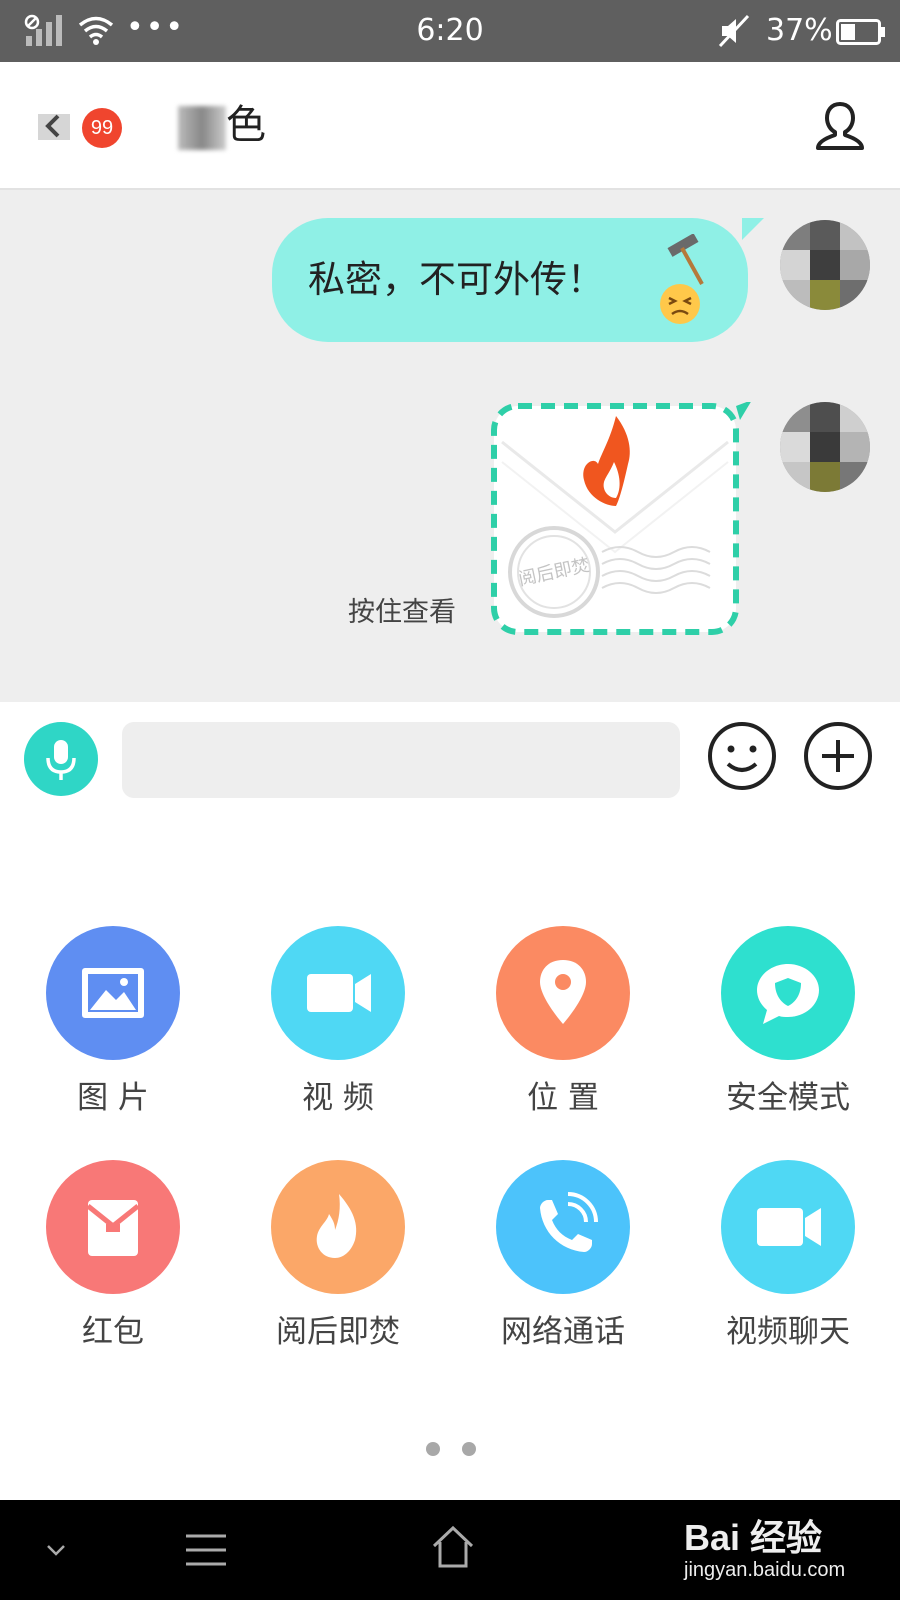 Image resolution: width=900 pixels, height=1600 pixels. What do you see at coordinates (54, 126) in the screenshot?
I see `back-arrow-icon` at bounding box center [54, 126].